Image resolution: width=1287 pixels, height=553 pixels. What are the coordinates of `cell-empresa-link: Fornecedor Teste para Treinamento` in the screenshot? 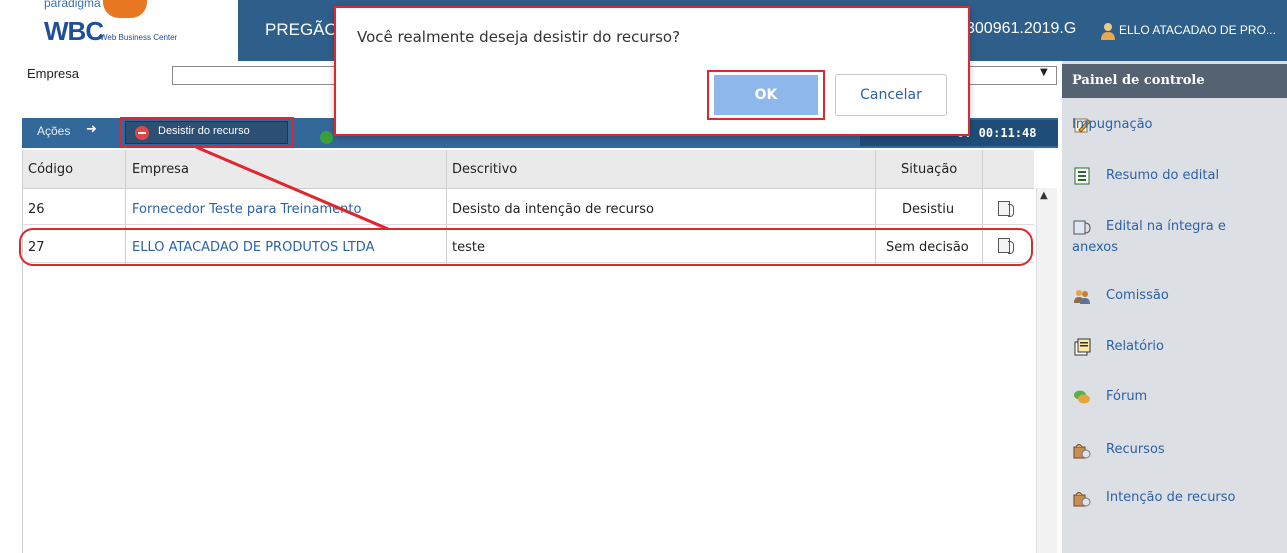 It's located at (246, 209).